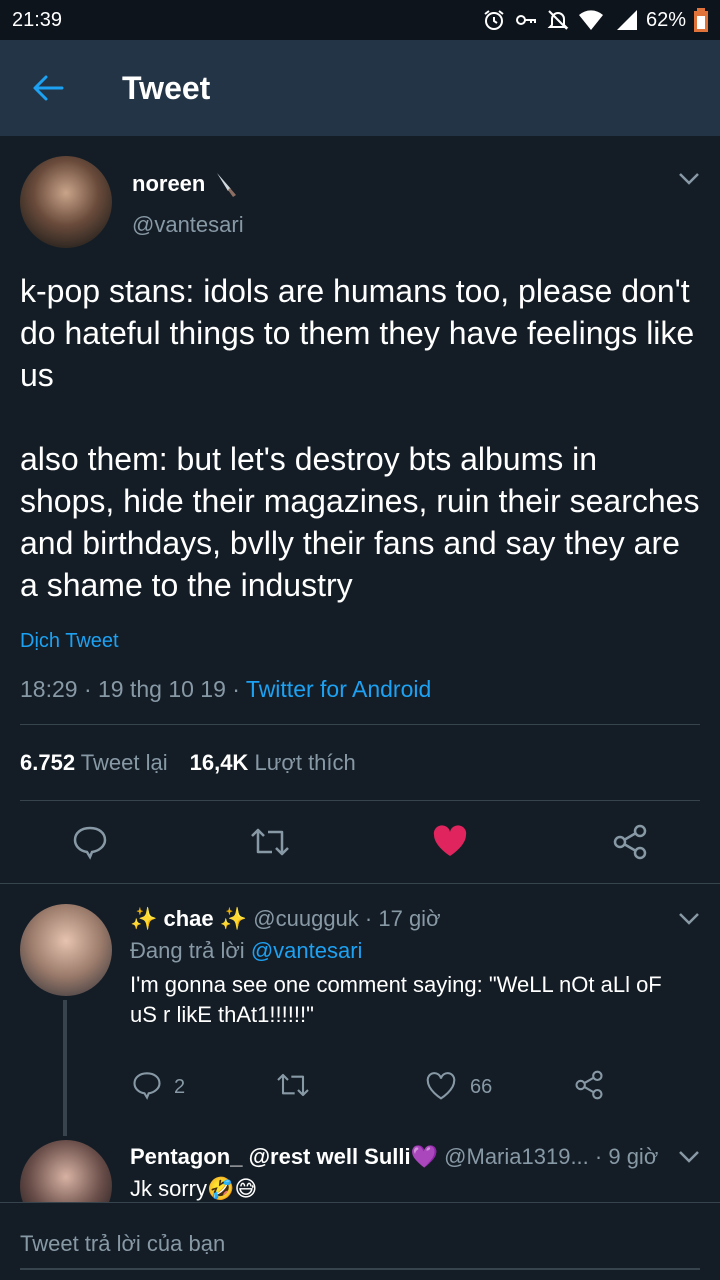 This screenshot has height=1280, width=720. Describe the element at coordinates (306, 918) in the screenshot. I see `reply-author-handle: @cuugguk` at that location.